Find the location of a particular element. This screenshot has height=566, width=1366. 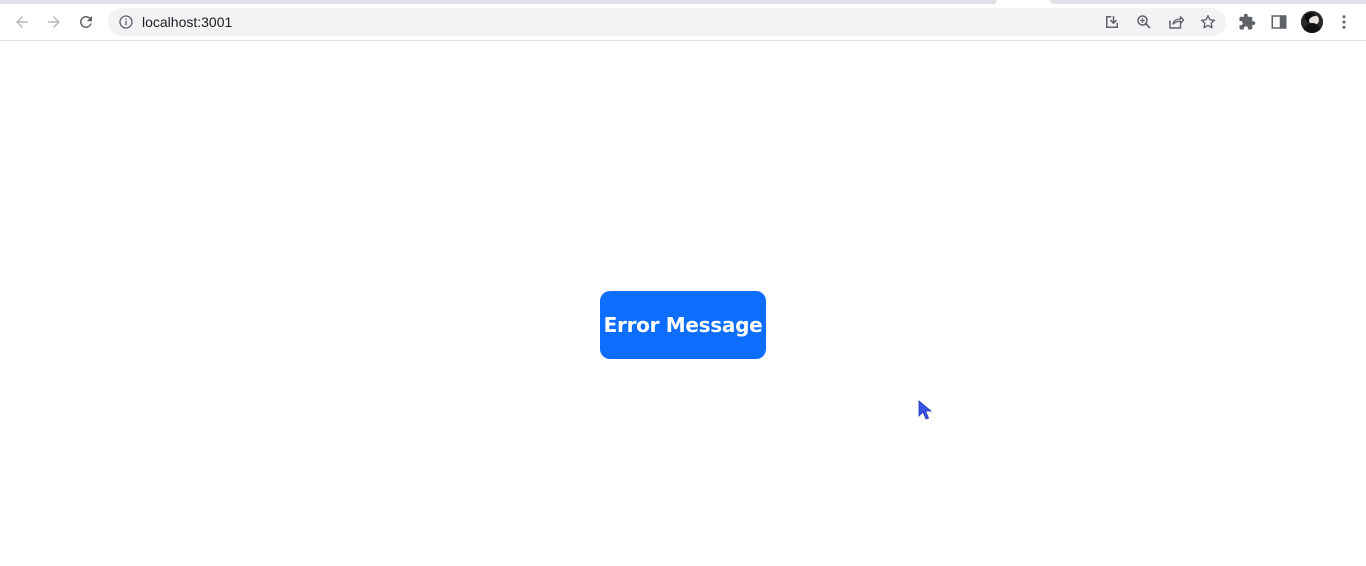

browser-toolbar: localhost:3001 is located at coordinates (683, 22).